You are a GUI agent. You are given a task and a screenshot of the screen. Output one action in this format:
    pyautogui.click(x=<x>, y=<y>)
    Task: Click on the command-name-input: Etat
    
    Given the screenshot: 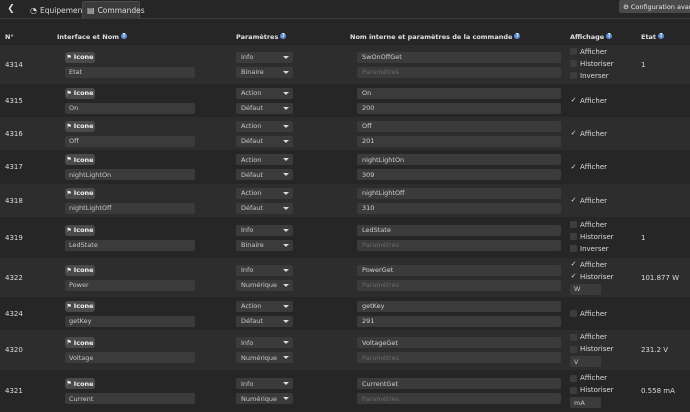 What is the action you would take?
    pyautogui.click(x=130, y=72)
    